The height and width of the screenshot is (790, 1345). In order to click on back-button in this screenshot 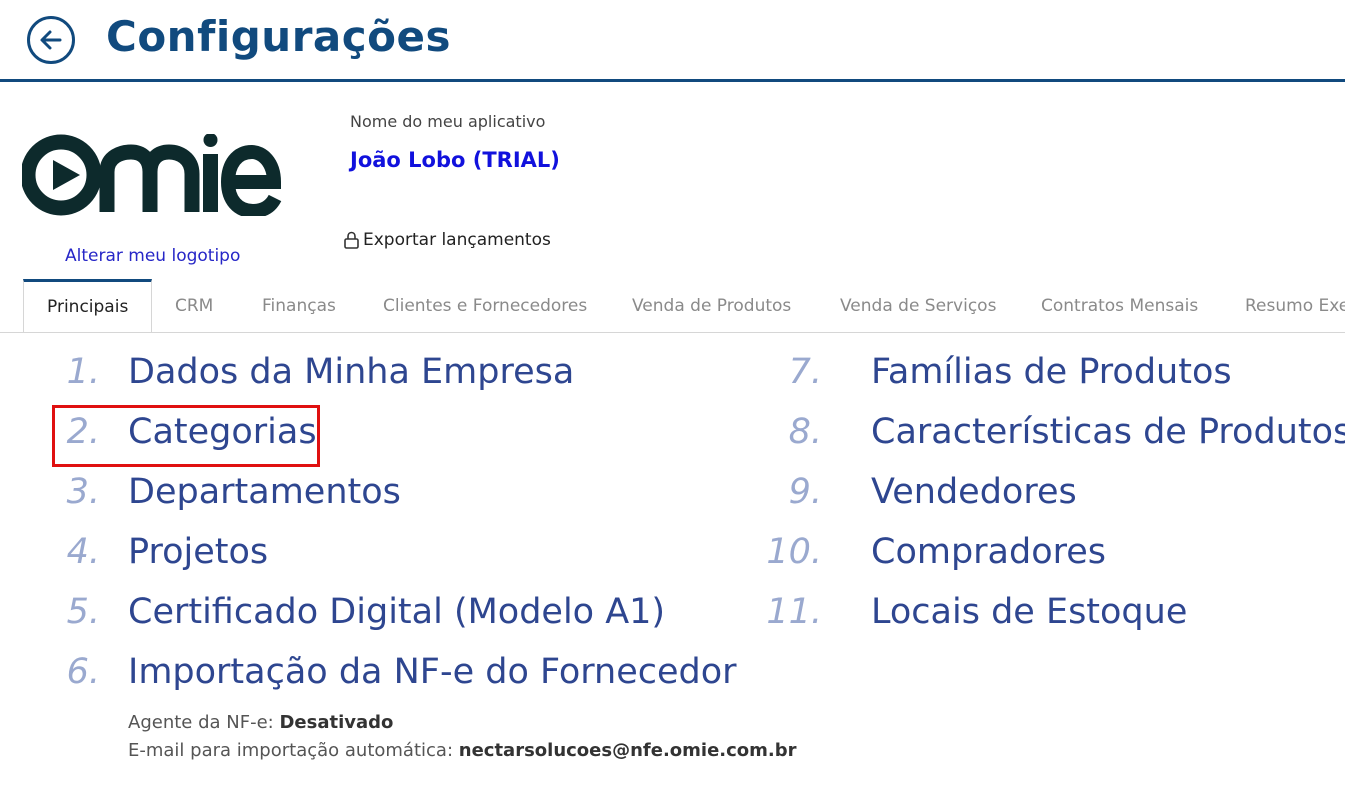, I will do `click(51, 40)`.